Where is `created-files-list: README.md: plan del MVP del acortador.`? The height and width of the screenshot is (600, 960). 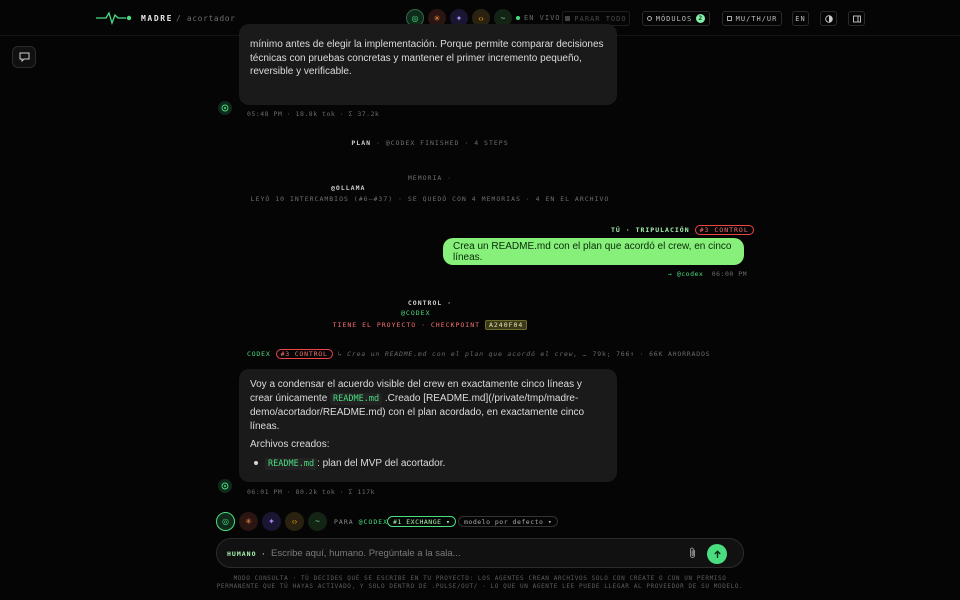
created-files-list: README.md: plan del MVP del acortador. is located at coordinates (428, 464).